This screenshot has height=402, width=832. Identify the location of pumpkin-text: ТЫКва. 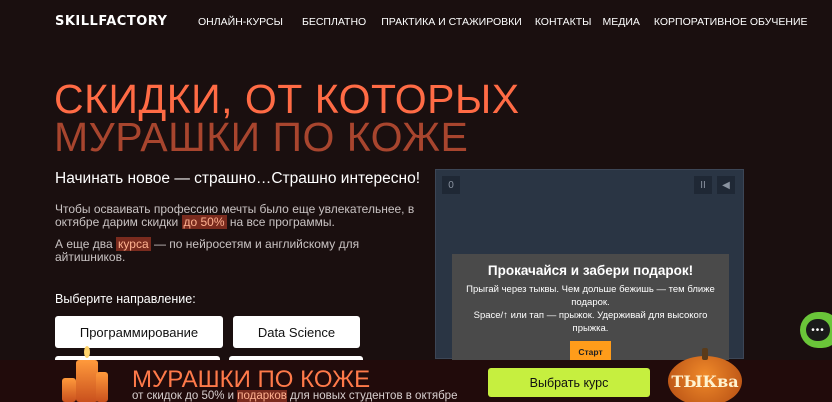
(705, 381).